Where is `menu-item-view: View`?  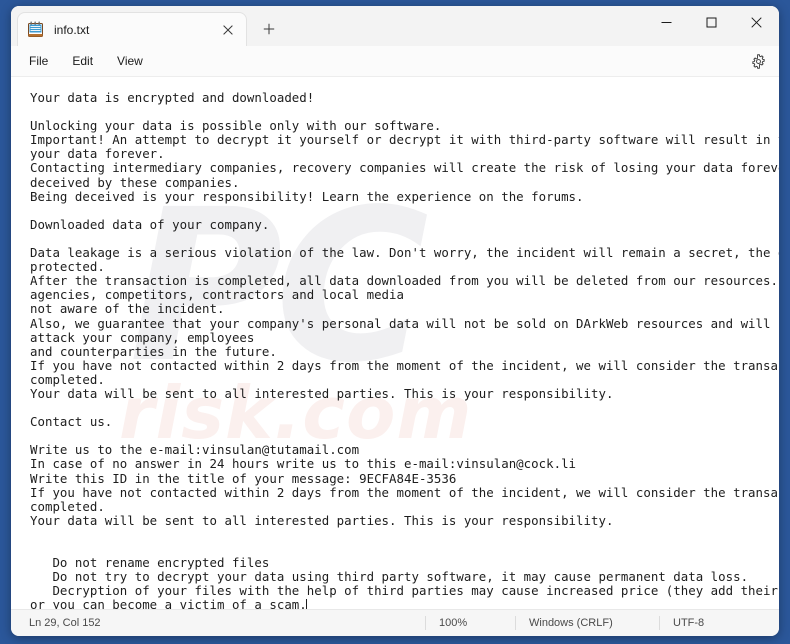
menu-item-view: View is located at coordinates (130, 61).